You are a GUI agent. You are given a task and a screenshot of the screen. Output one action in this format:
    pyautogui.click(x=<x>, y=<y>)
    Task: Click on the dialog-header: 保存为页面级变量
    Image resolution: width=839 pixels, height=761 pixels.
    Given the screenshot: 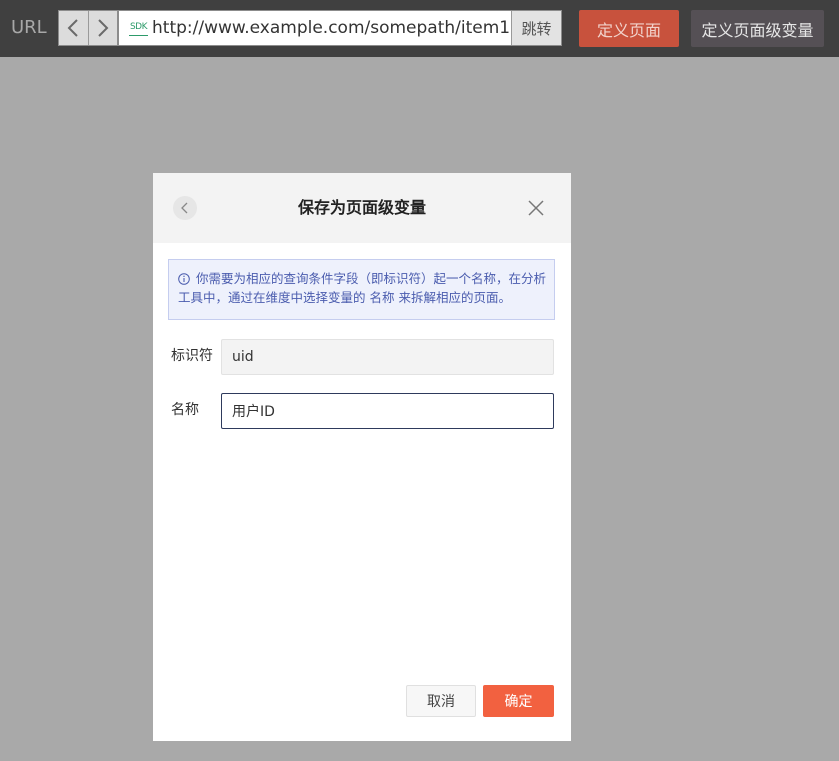 What is the action you would take?
    pyautogui.click(x=362, y=208)
    